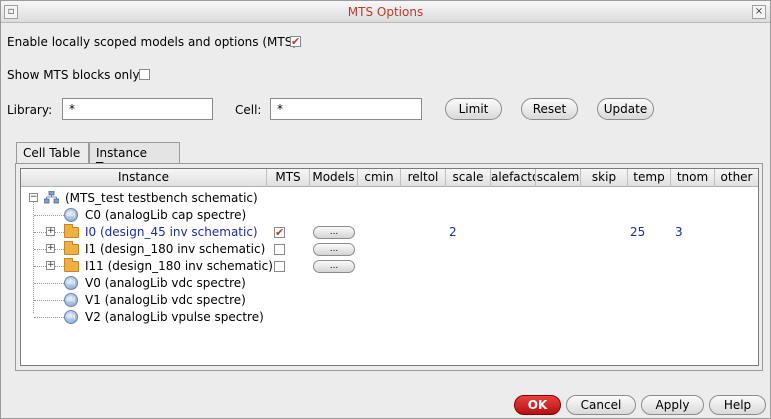 The height and width of the screenshot is (419, 771). What do you see at coordinates (693, 178) in the screenshot?
I see `column-header-tnom: tnom` at bounding box center [693, 178].